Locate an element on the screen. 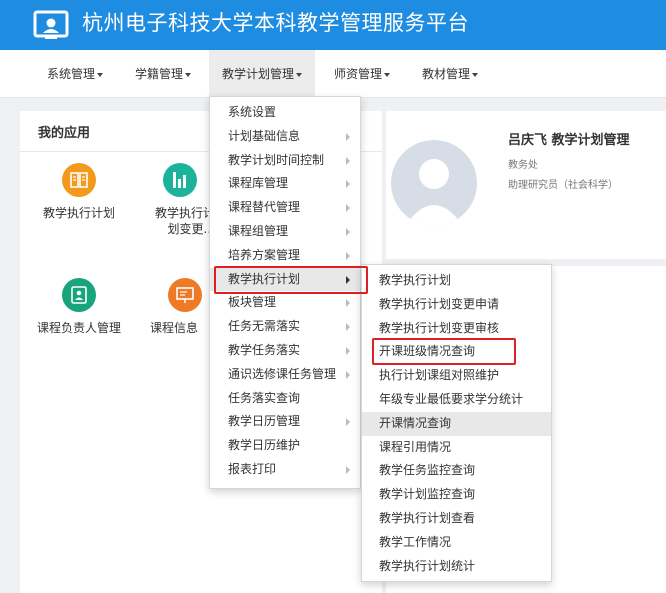  book-icon is located at coordinates (79, 180).